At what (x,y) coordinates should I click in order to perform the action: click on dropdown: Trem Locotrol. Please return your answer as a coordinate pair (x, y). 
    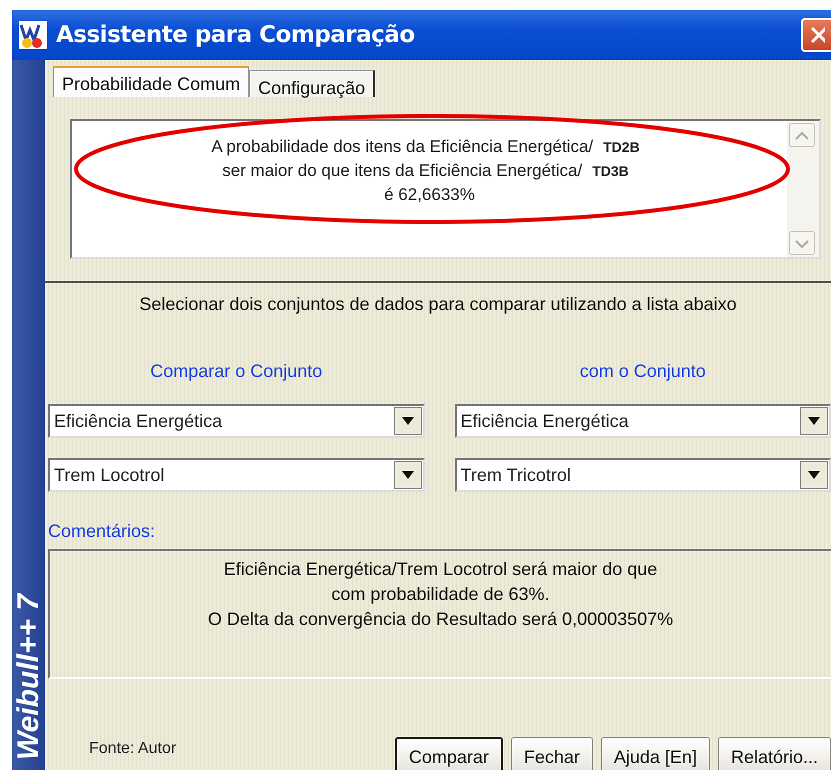
    Looking at the image, I should click on (236, 475).